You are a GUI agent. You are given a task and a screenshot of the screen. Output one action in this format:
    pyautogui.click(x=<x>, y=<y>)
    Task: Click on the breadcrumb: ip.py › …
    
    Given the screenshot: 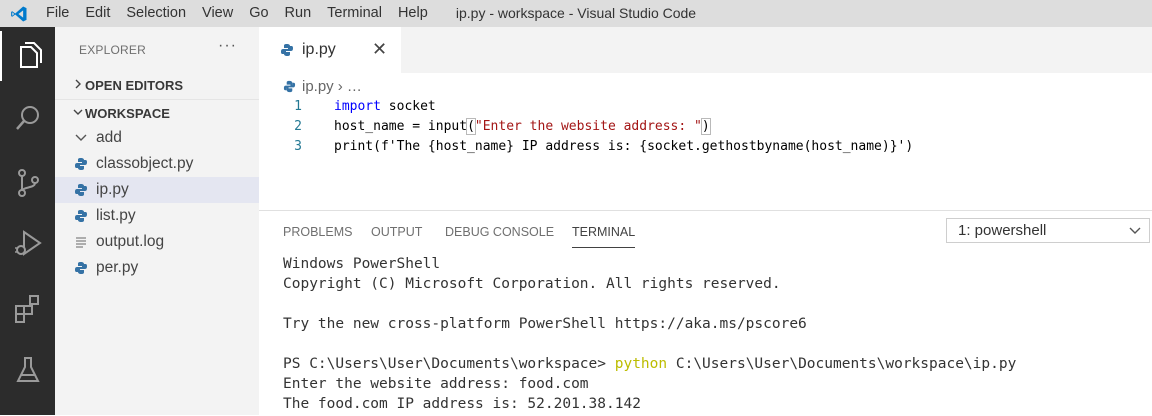 What is the action you would take?
    pyautogui.click(x=322, y=86)
    